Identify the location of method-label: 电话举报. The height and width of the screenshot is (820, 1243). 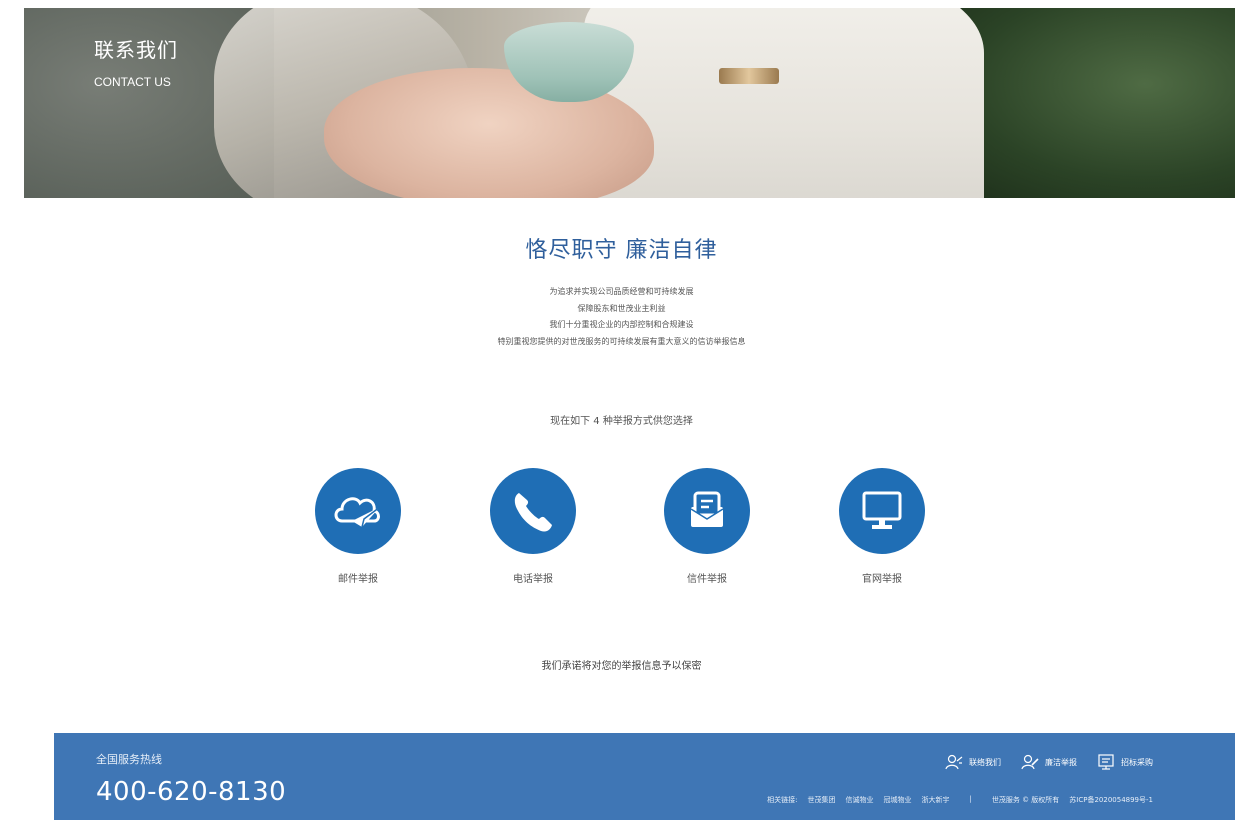
(533, 579).